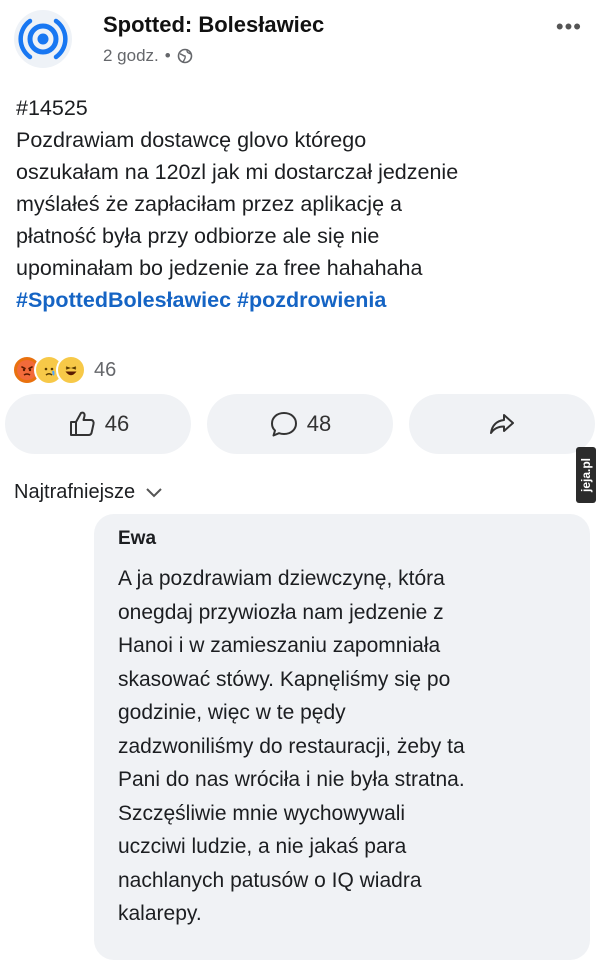 The height and width of the screenshot is (963, 600). Describe the element at coordinates (137, 539) in the screenshot. I see `comment-author: Ewa` at that location.